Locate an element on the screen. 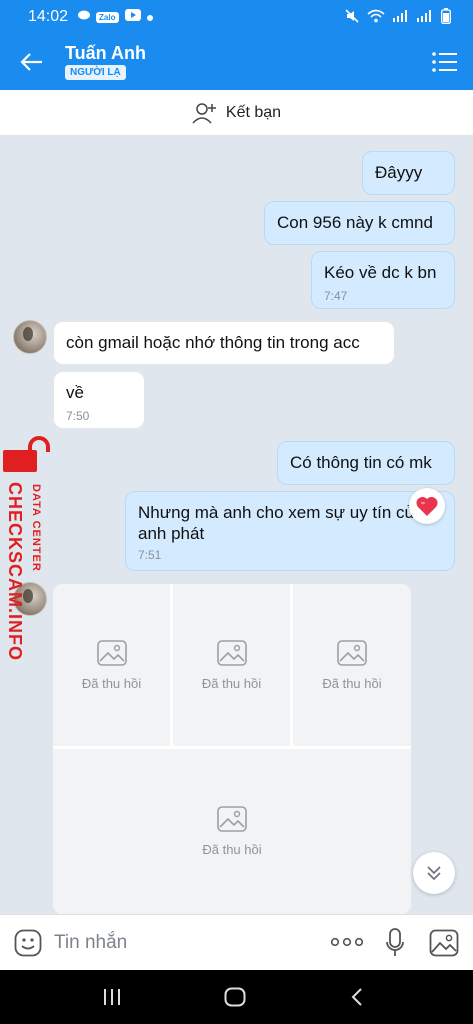  image-picker-icon is located at coordinates (444, 943).